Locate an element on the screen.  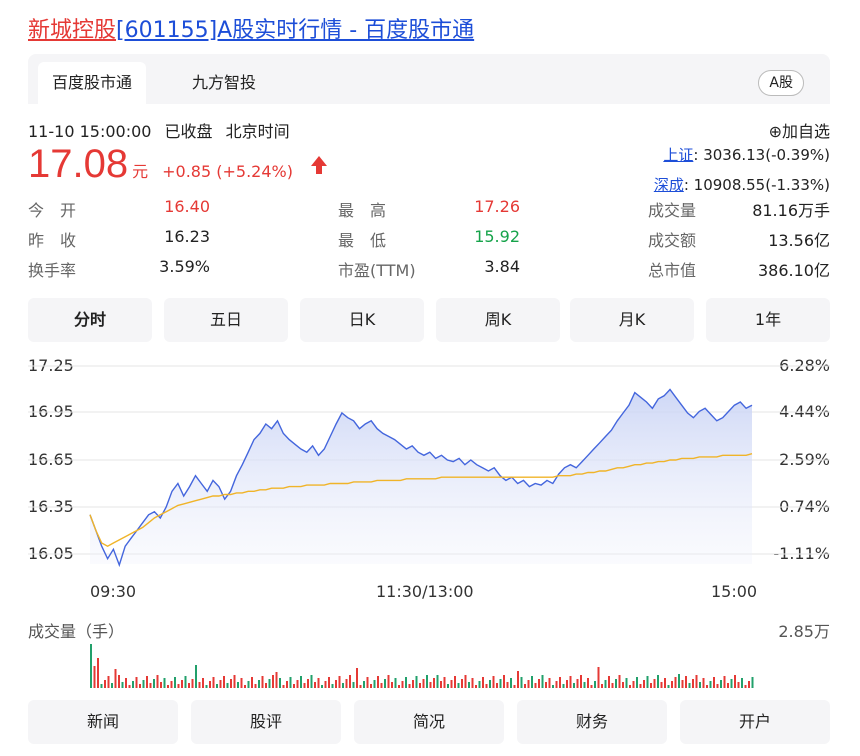
stat-value-high: 17.26 is located at coordinates (497, 206).